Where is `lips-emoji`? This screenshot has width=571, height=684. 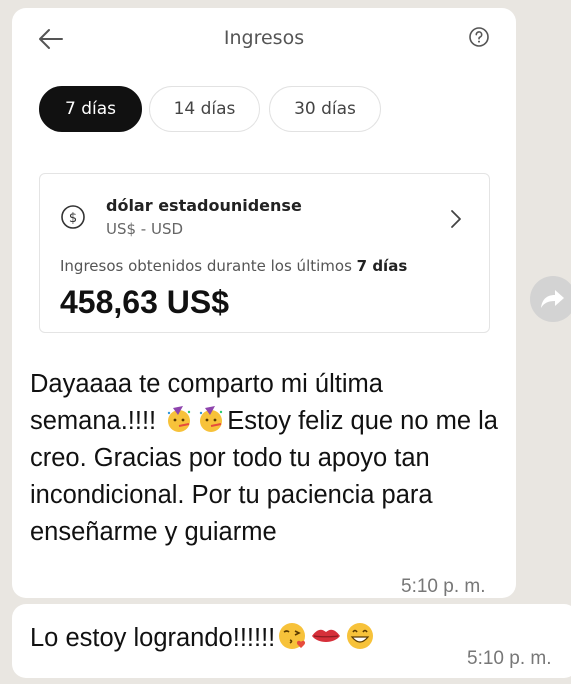
lips-emoji is located at coordinates (326, 635).